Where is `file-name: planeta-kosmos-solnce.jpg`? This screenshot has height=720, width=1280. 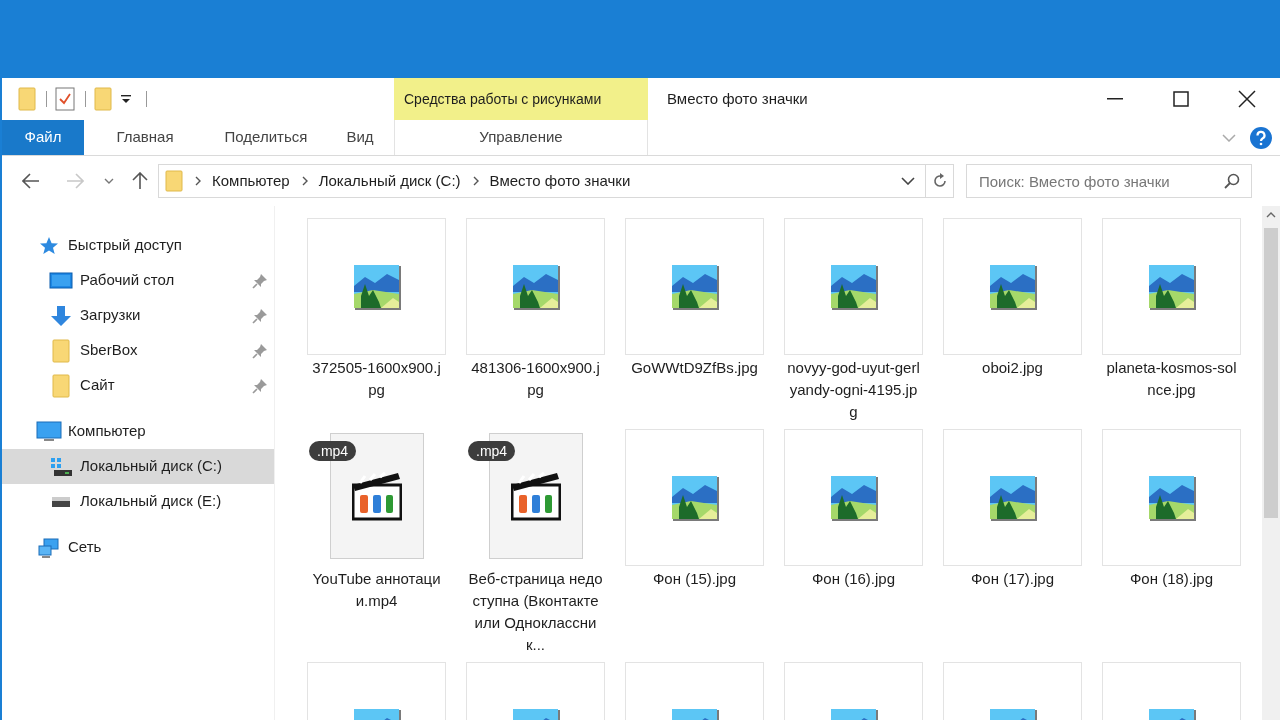
file-name: planeta-kosmos-solnce.jpg is located at coordinates (1171, 379).